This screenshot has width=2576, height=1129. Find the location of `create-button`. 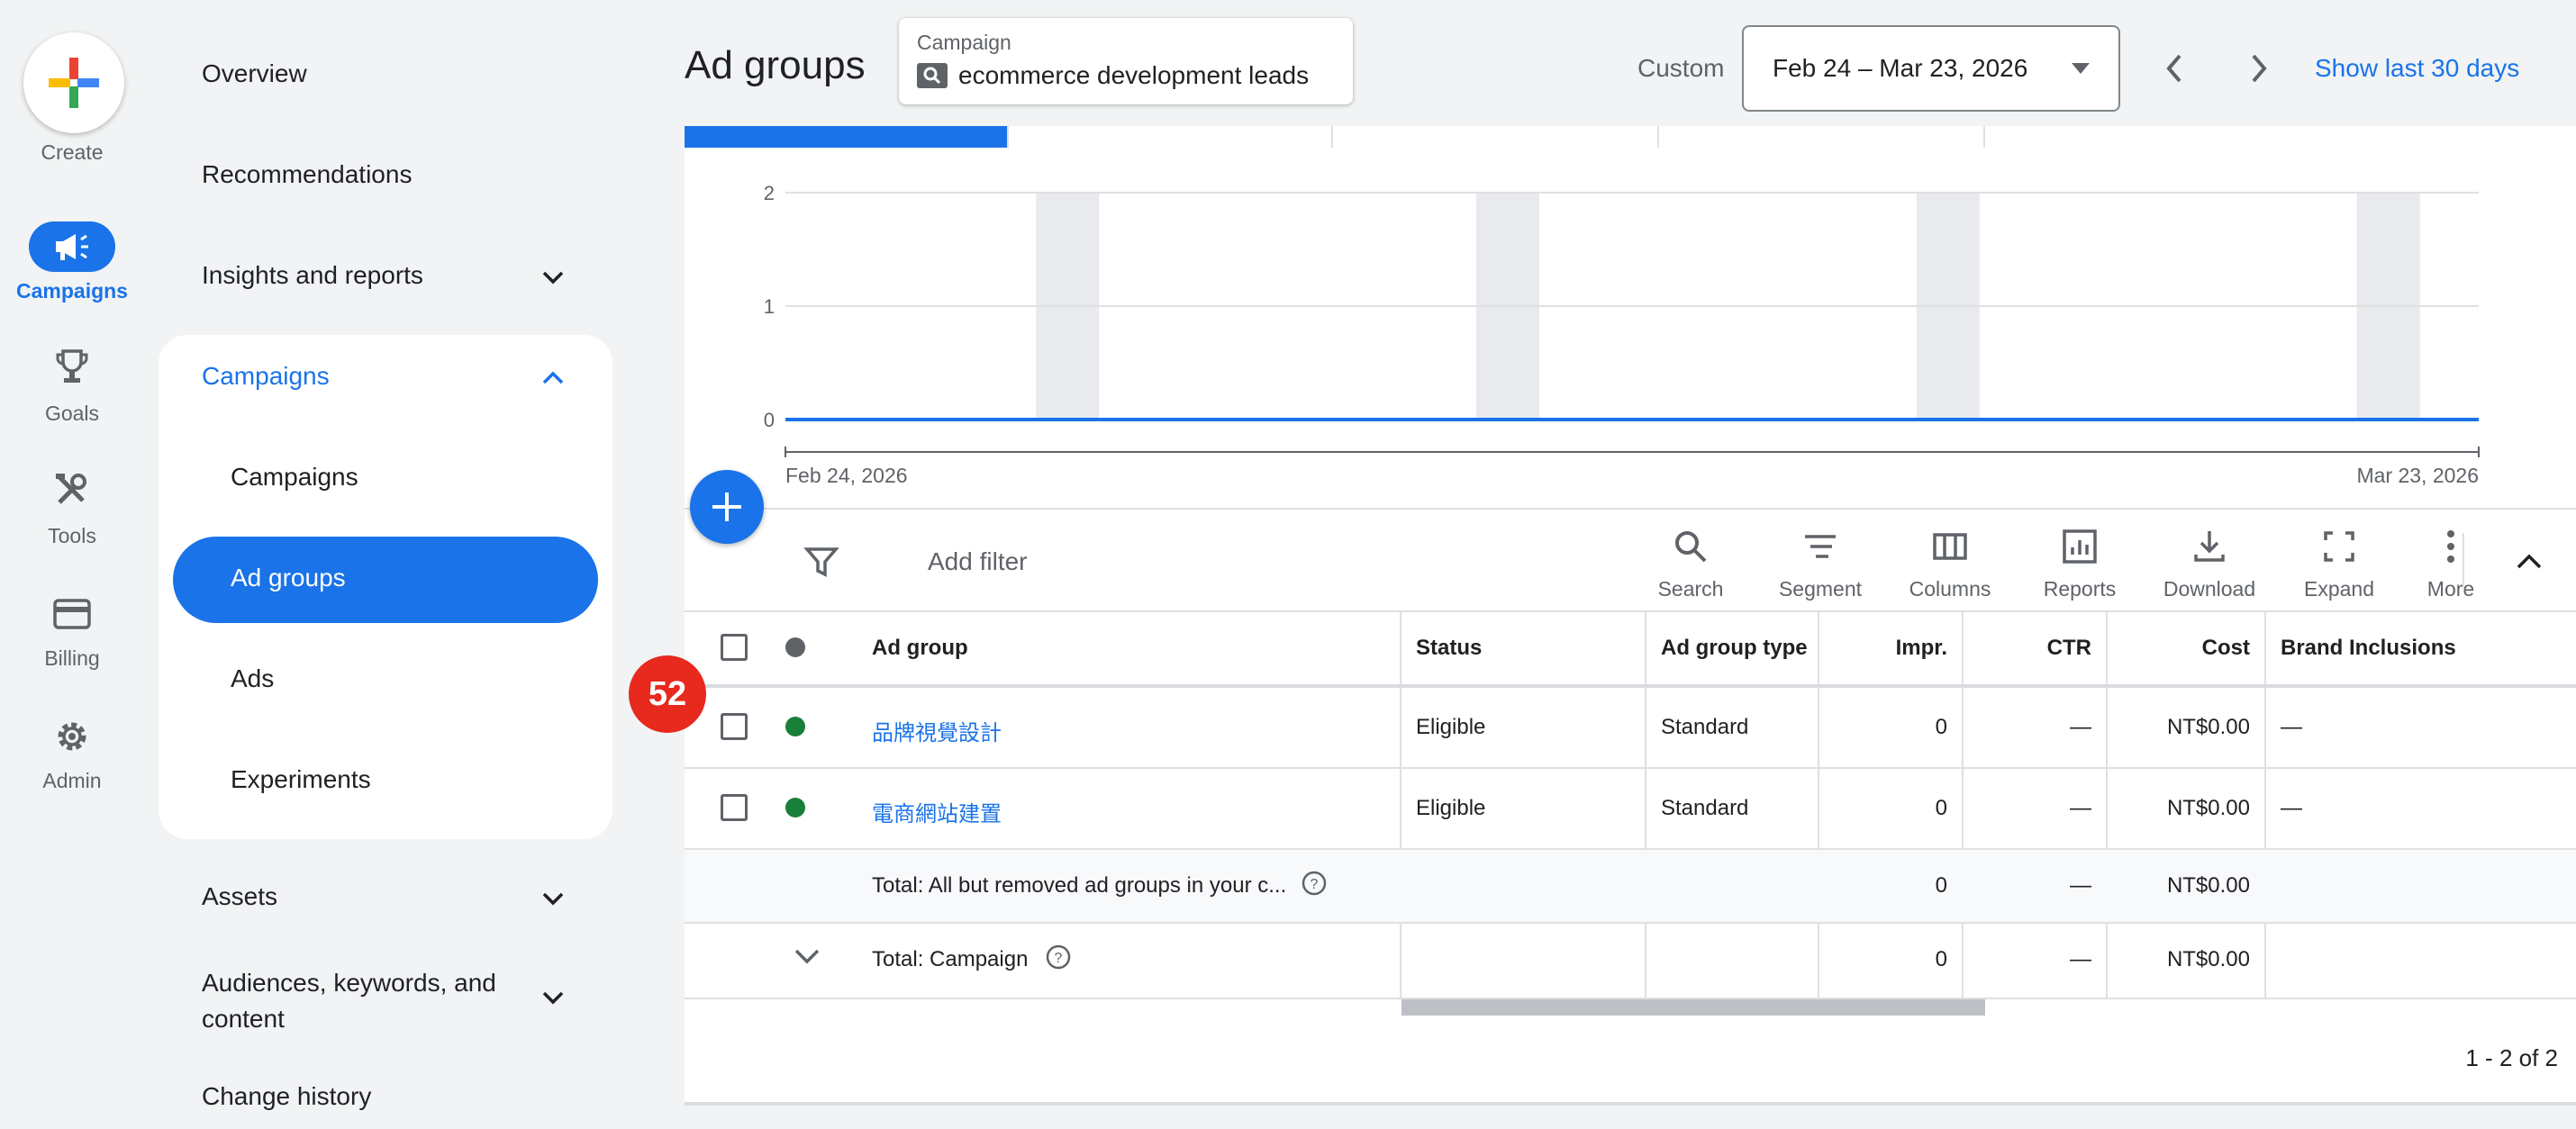

create-button is located at coordinates (73, 82).